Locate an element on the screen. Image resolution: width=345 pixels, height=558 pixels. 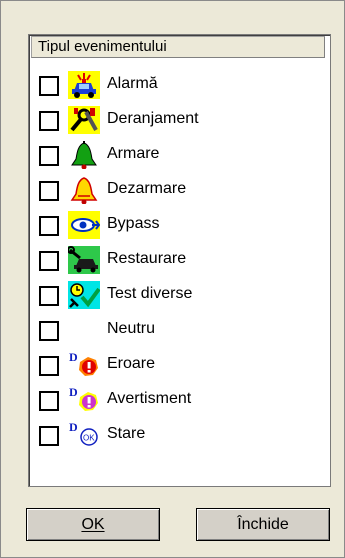
warning-d-icon: D is located at coordinates (83, 398).